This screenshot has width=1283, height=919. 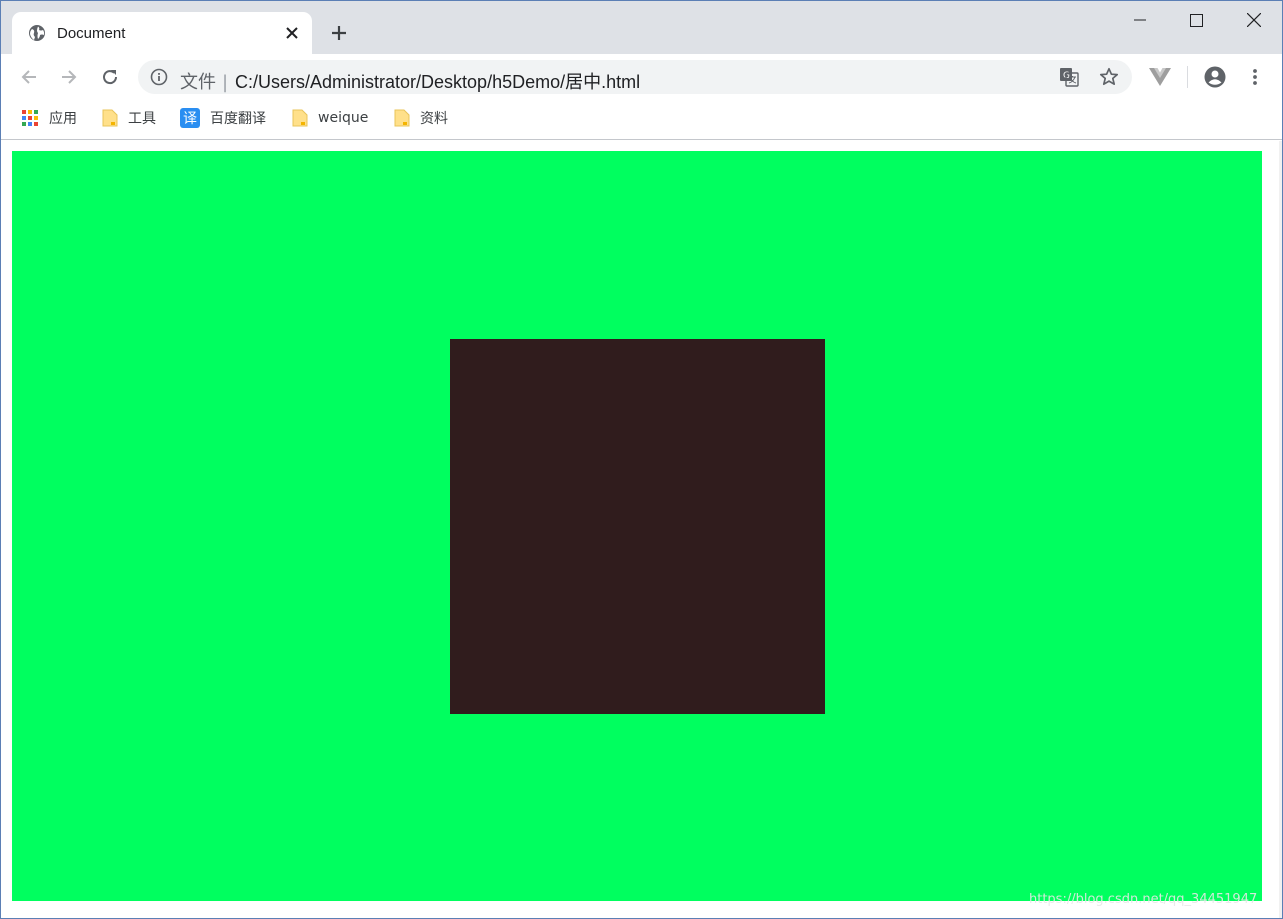 I want to click on minimize-button, so click(x=1140, y=20).